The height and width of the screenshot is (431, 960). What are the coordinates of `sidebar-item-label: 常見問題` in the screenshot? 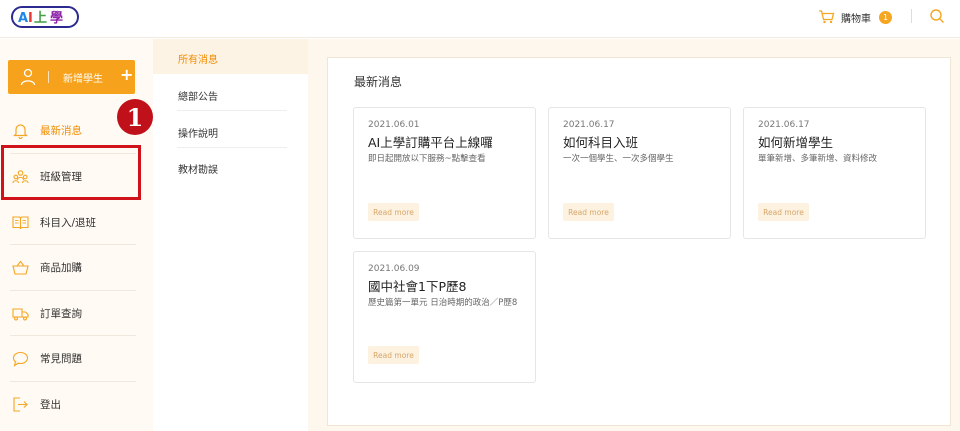 It's located at (61, 359).